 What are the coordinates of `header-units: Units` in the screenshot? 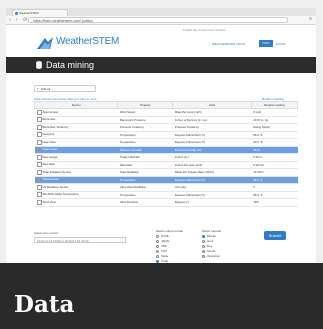 It's located at (212, 105).